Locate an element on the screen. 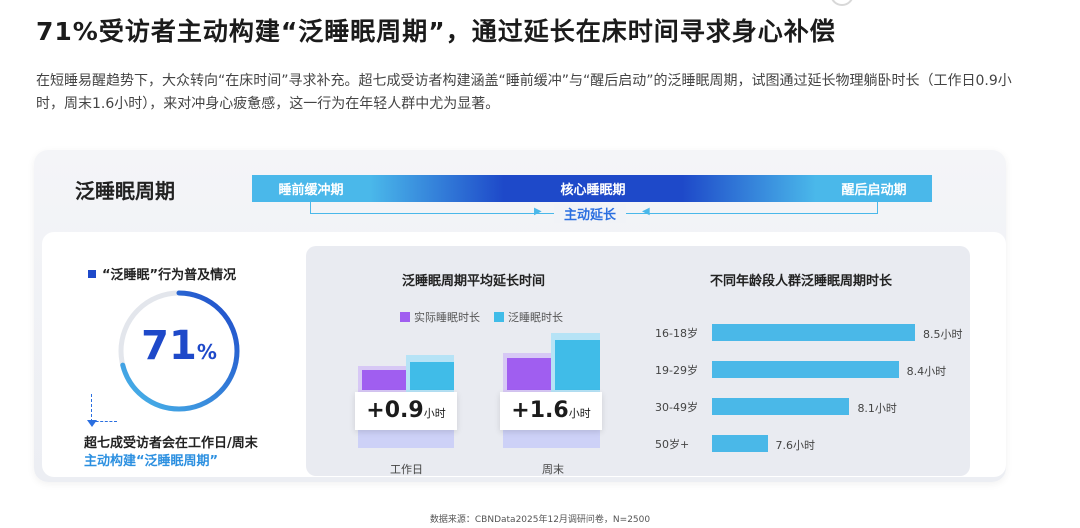 The height and width of the screenshot is (528, 1080). arrow-left-icon: ◀ is located at coordinates (646, 211).